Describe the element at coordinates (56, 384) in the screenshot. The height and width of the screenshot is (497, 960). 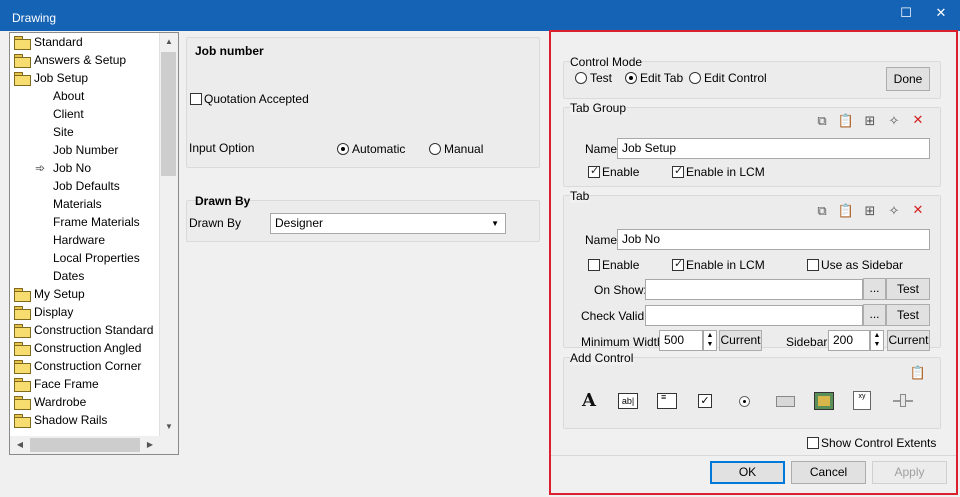
I see `tree-item: Face Frame` at that location.